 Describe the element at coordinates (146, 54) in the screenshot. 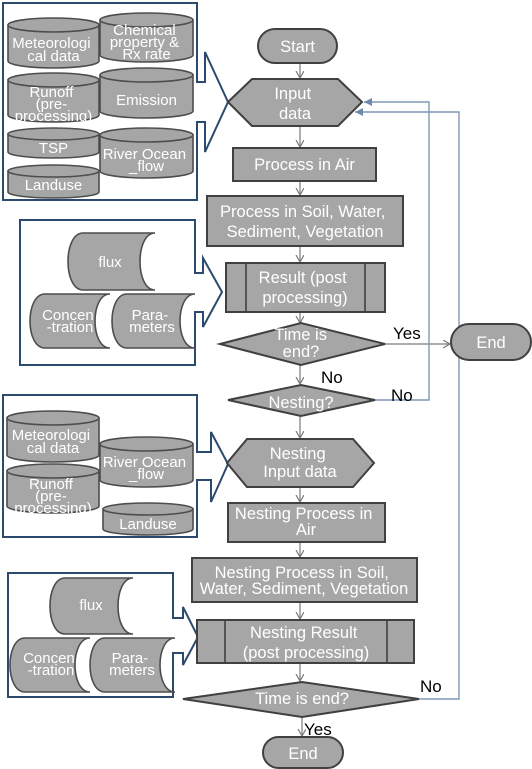

I see `label-line: Rx rate` at that location.